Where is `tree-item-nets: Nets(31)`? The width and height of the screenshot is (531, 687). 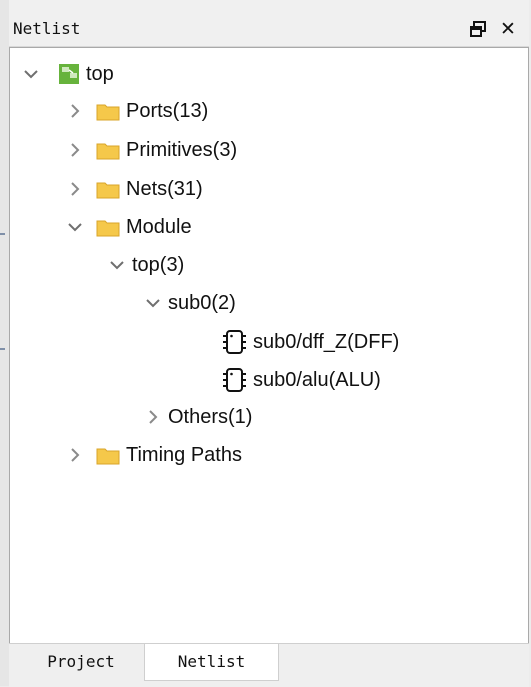 tree-item-nets: Nets(31) is located at coordinates (134, 189).